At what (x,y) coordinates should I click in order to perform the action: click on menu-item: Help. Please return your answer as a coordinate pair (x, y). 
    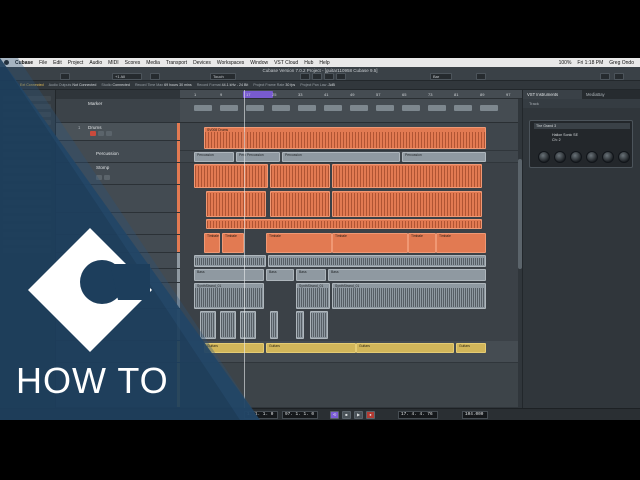
    Looking at the image, I should click on (324, 63).